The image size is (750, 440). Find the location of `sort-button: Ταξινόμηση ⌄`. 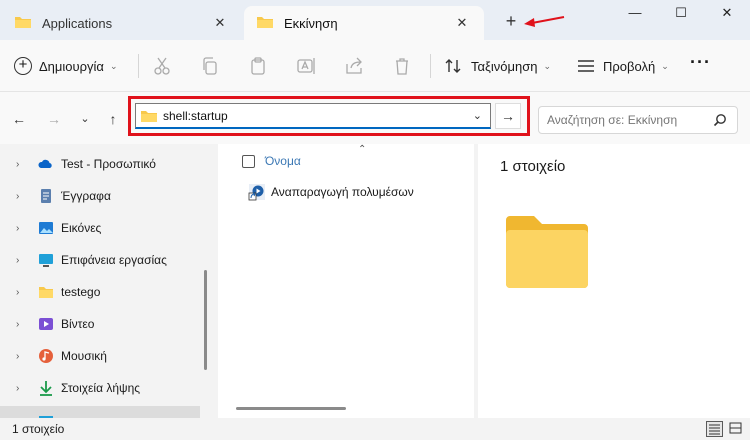

sort-button: Ταξινόμηση ⌄ is located at coordinates (498, 66).